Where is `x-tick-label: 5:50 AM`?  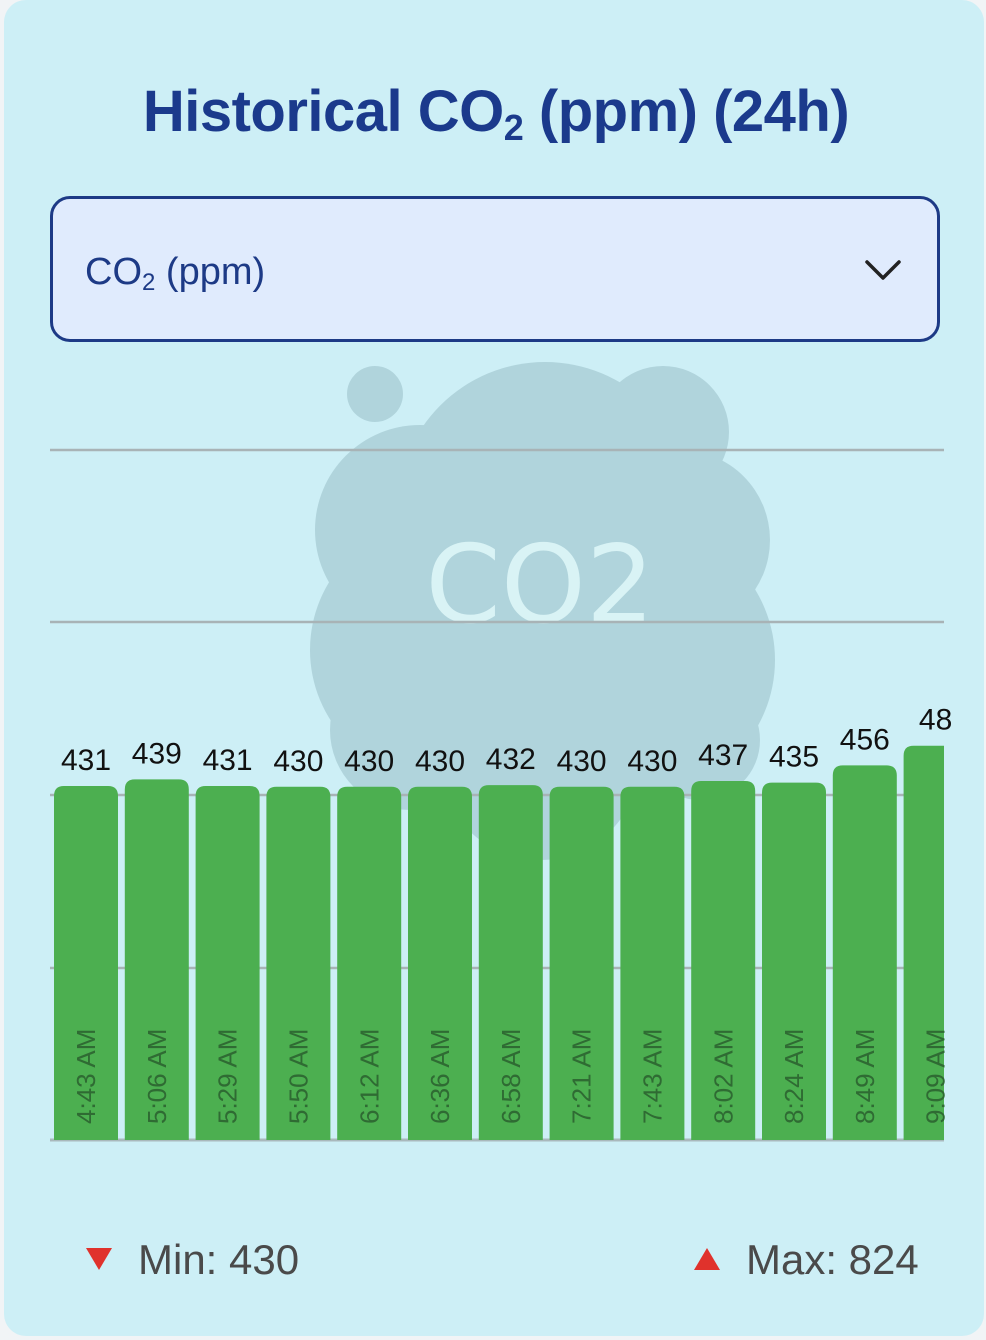 x-tick-label: 5:50 AM is located at coordinates (298, 1076).